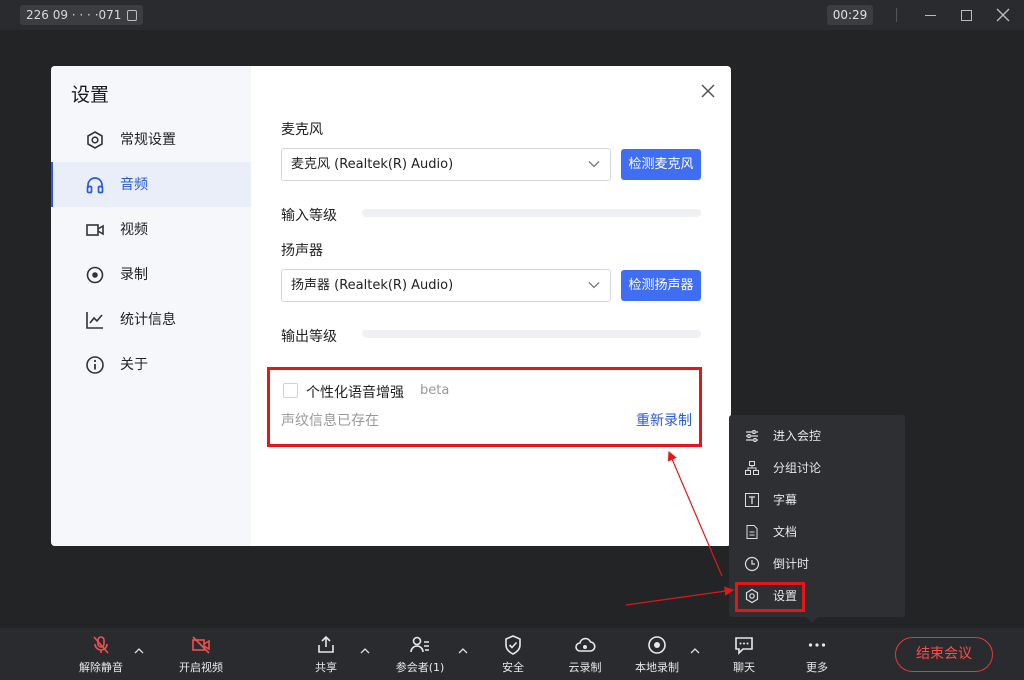 The image size is (1024, 680). I want to click on sidebar-item-general: 常规设置, so click(151, 139).